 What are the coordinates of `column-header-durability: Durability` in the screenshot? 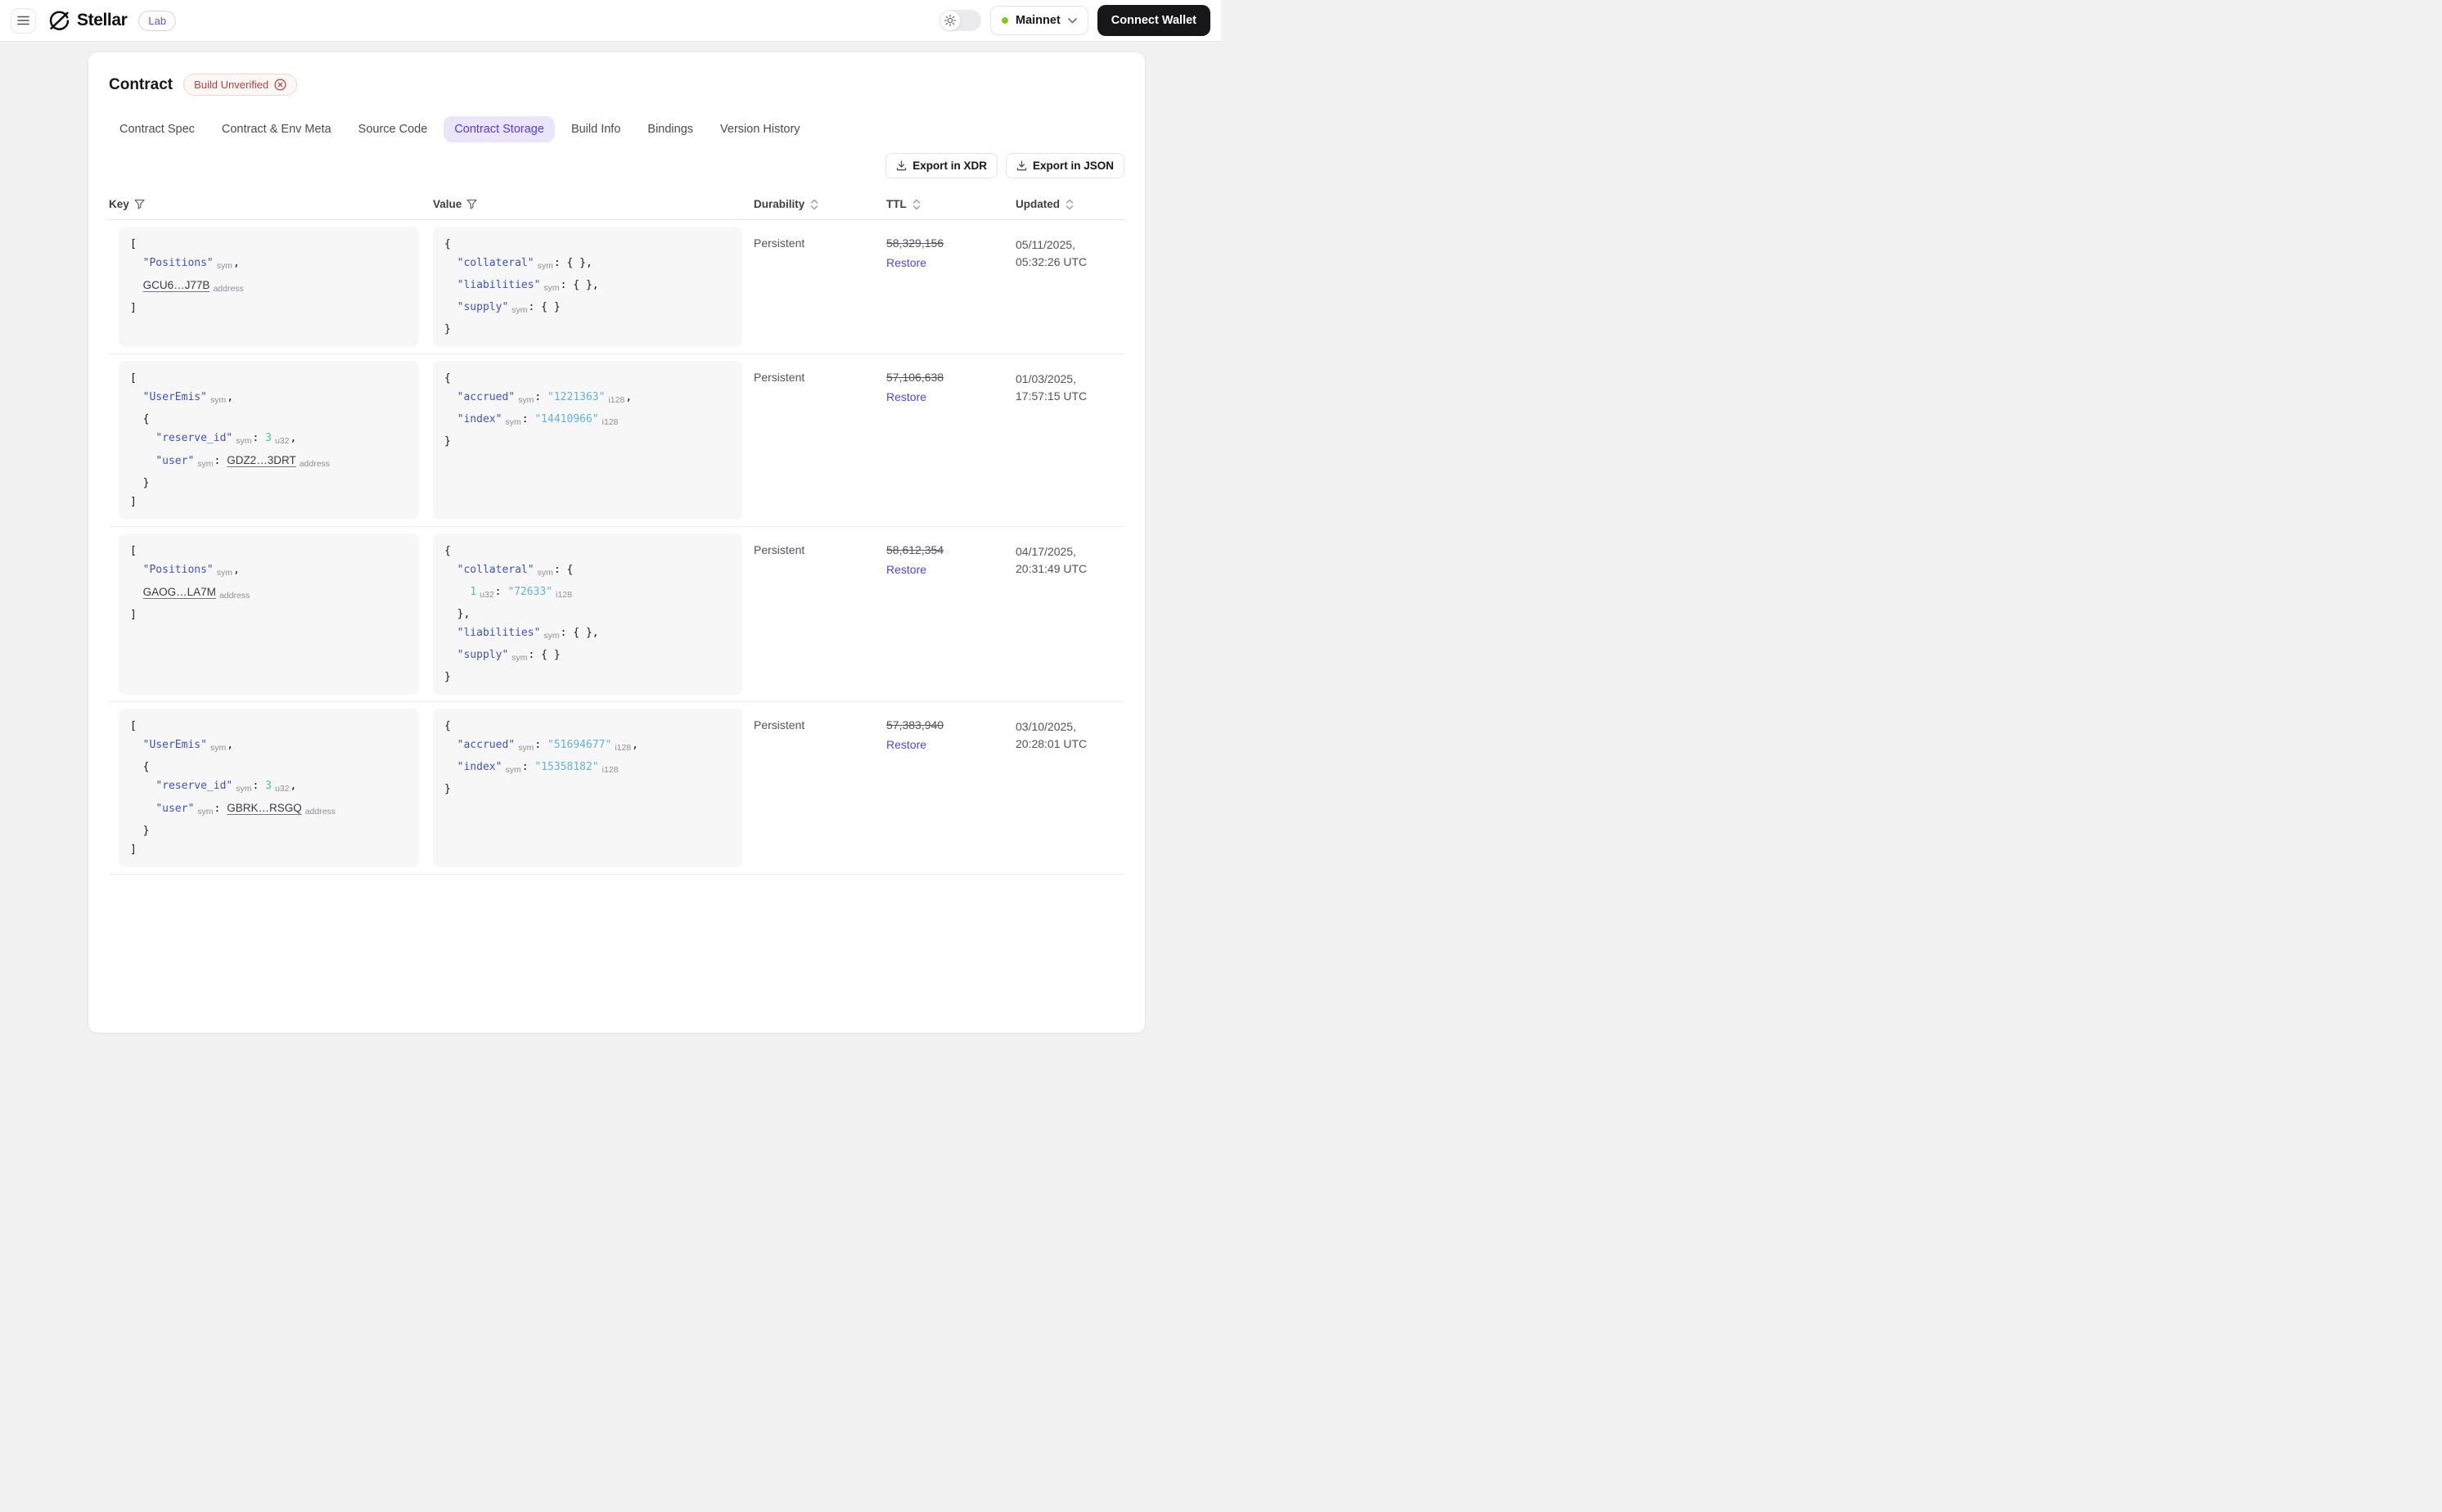 It's located at (820, 205).